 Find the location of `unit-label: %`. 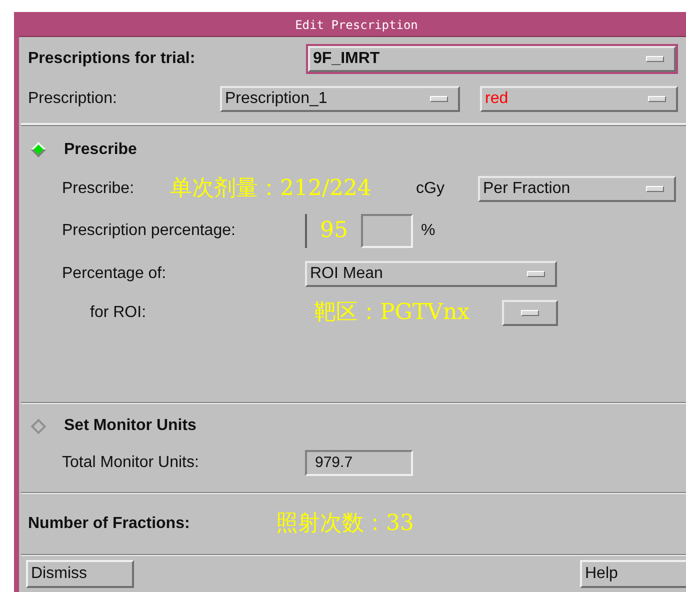

unit-label: % is located at coordinates (428, 230).